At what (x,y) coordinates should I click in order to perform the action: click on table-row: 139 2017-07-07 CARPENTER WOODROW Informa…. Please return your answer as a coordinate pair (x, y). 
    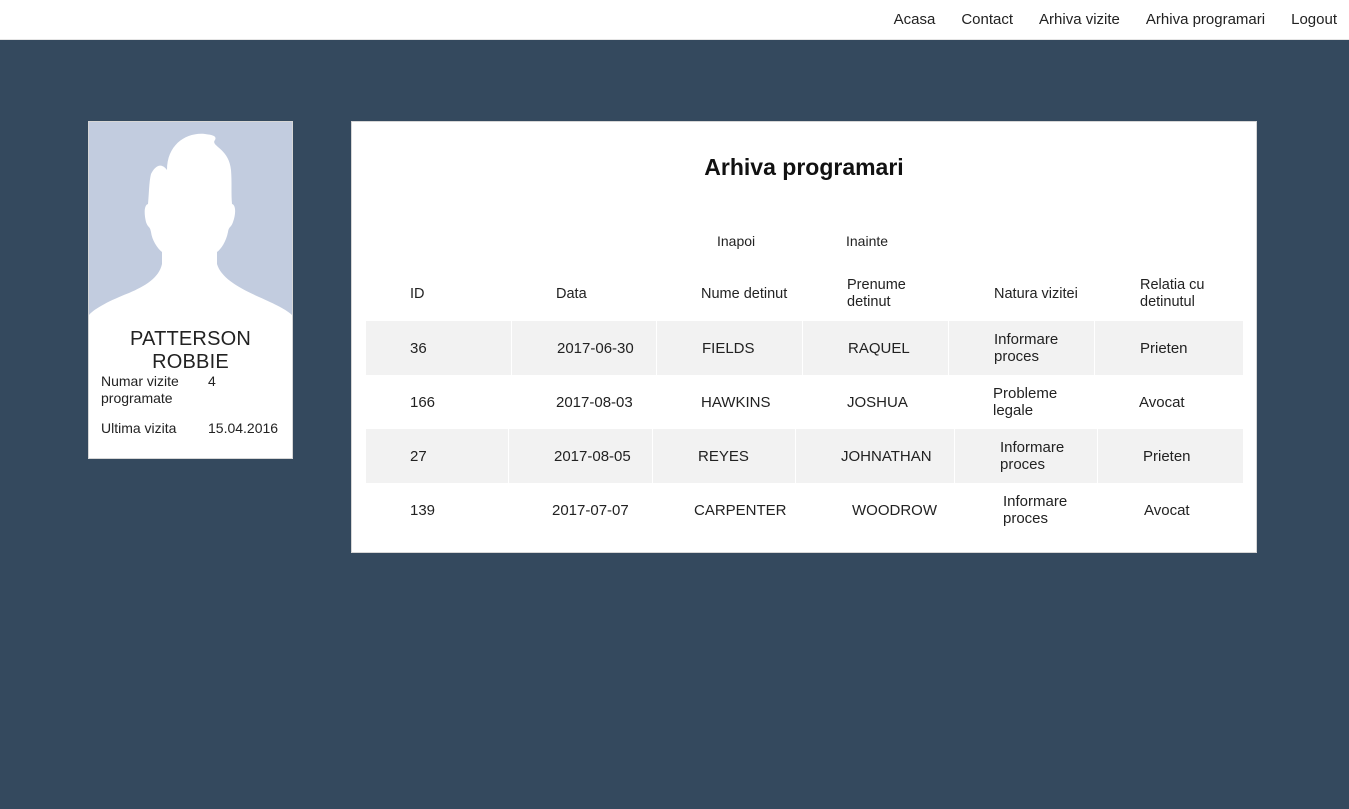
    Looking at the image, I should click on (804, 510).